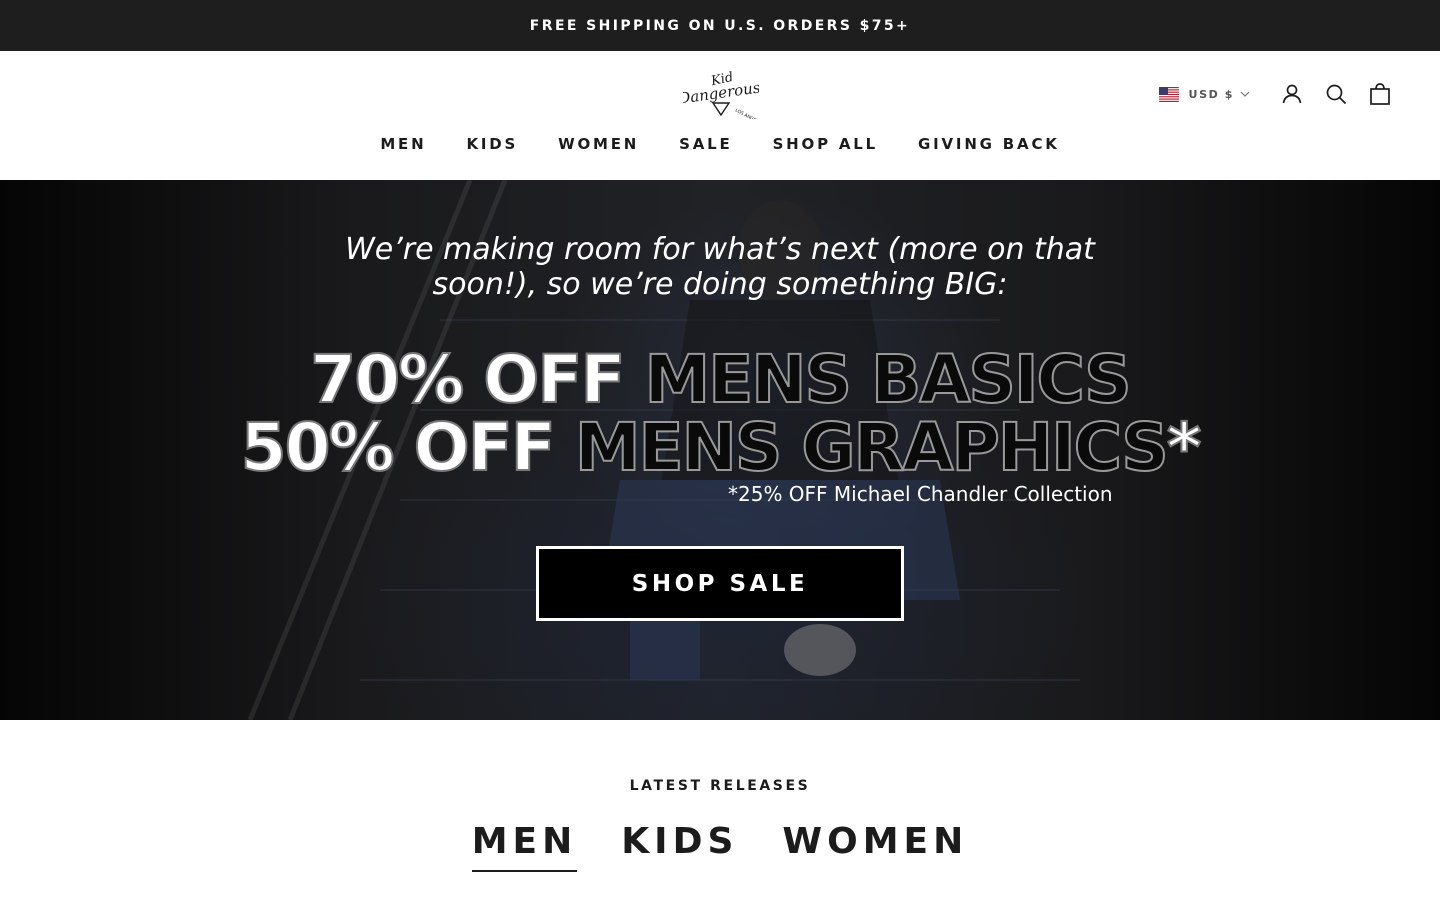 The image size is (1440, 900). I want to click on nav-item-men: MEN, so click(403, 144).